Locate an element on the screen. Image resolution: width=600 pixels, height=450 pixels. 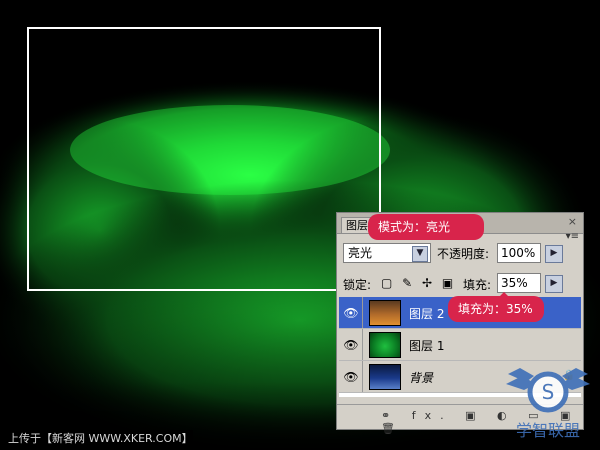
layer-name: 图层 2 is located at coordinates (427, 314).